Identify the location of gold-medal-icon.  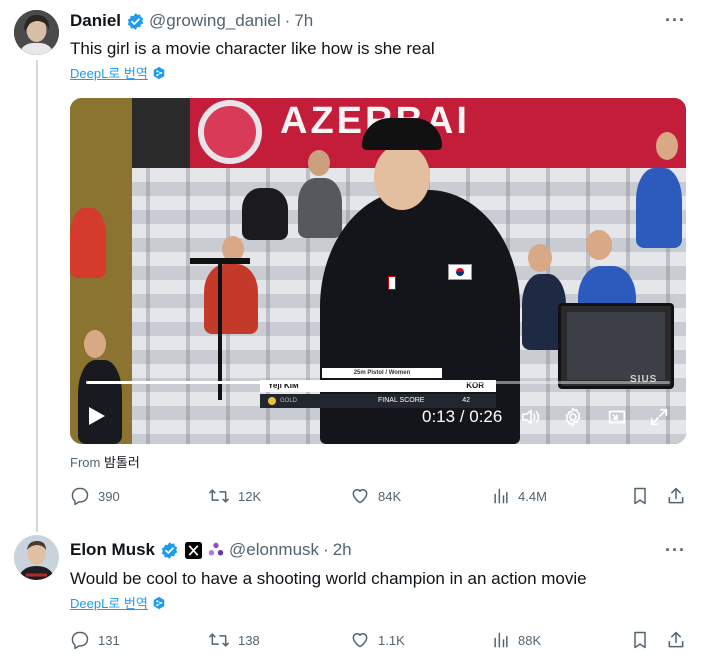
(272, 401).